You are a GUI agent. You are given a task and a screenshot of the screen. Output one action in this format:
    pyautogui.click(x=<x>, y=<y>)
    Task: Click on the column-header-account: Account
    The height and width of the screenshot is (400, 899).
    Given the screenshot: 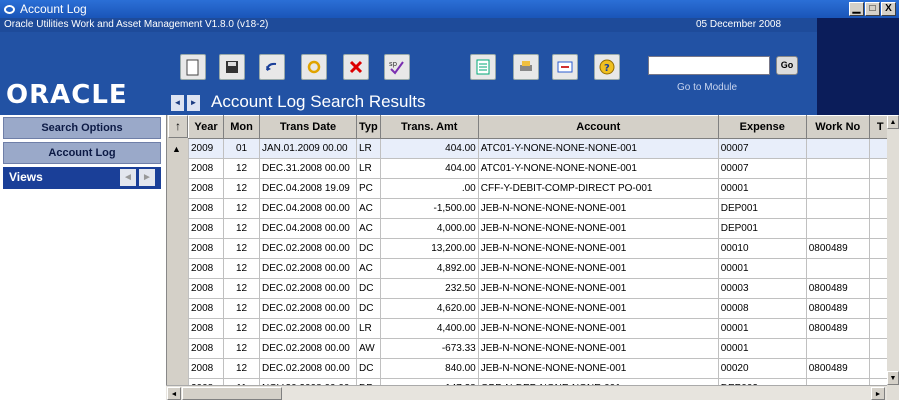 What is the action you would take?
    pyautogui.click(x=598, y=127)
    